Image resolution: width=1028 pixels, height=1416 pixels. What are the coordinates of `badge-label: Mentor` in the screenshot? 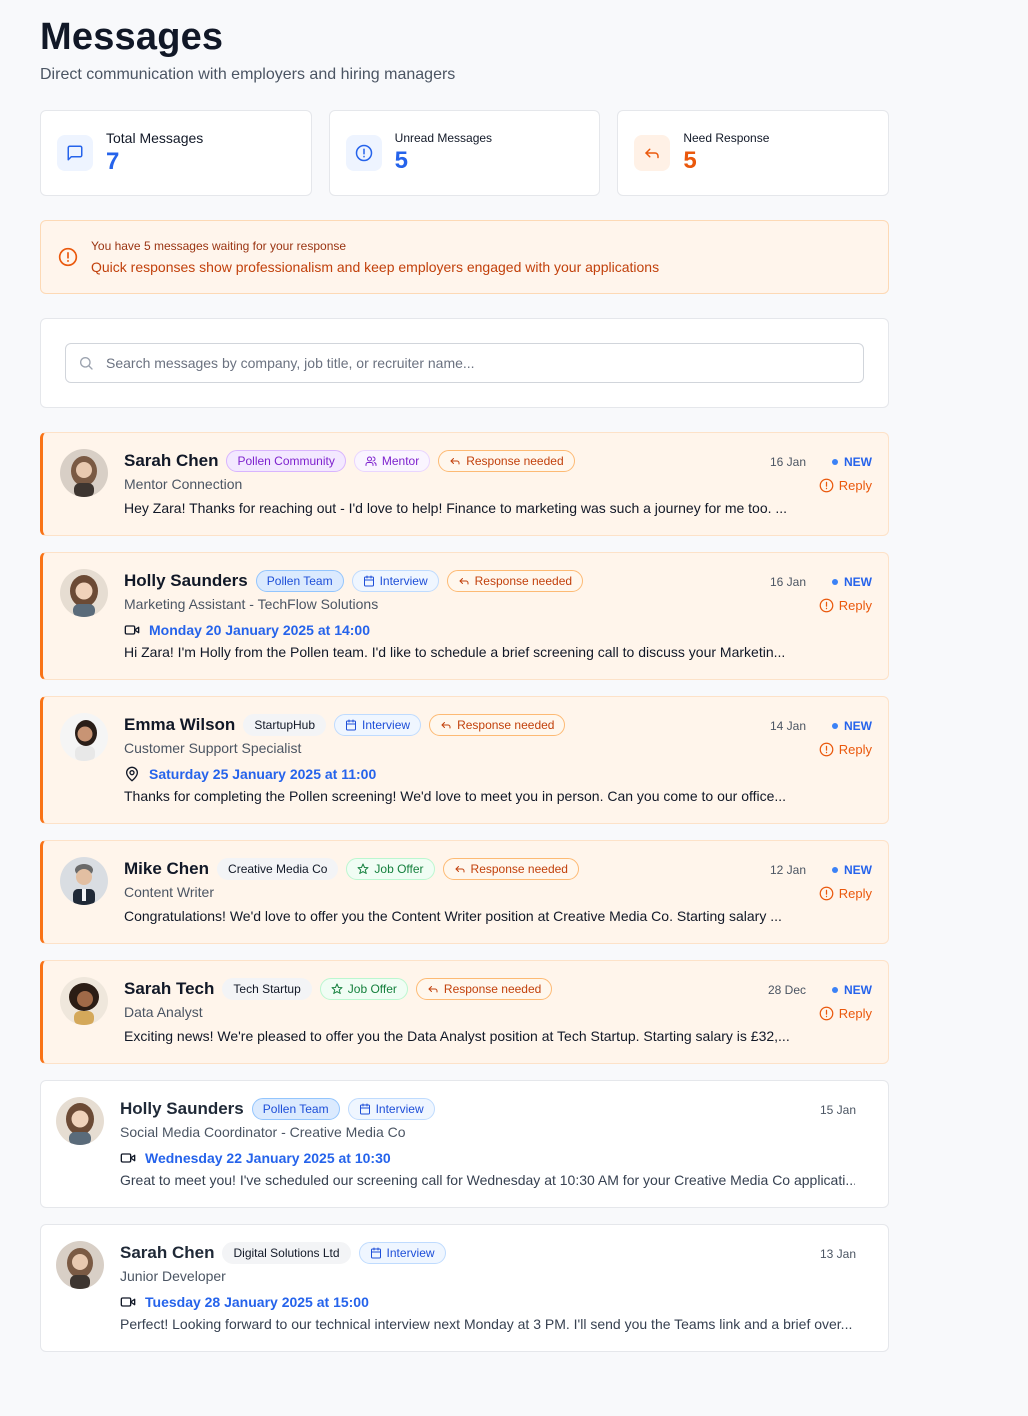 It's located at (400, 461).